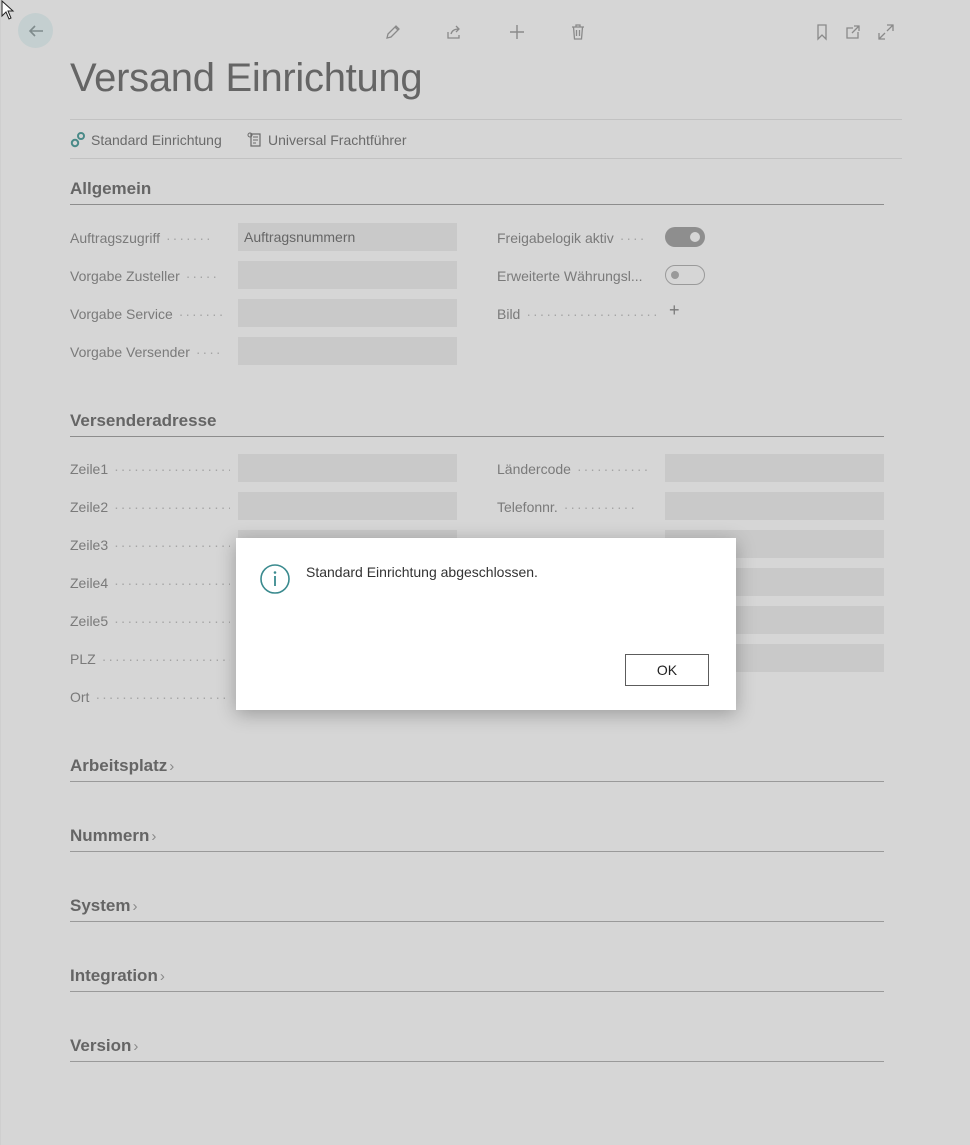  Describe the element at coordinates (477, 192) in the screenshot. I see `section-general-title: Allgemein` at that location.